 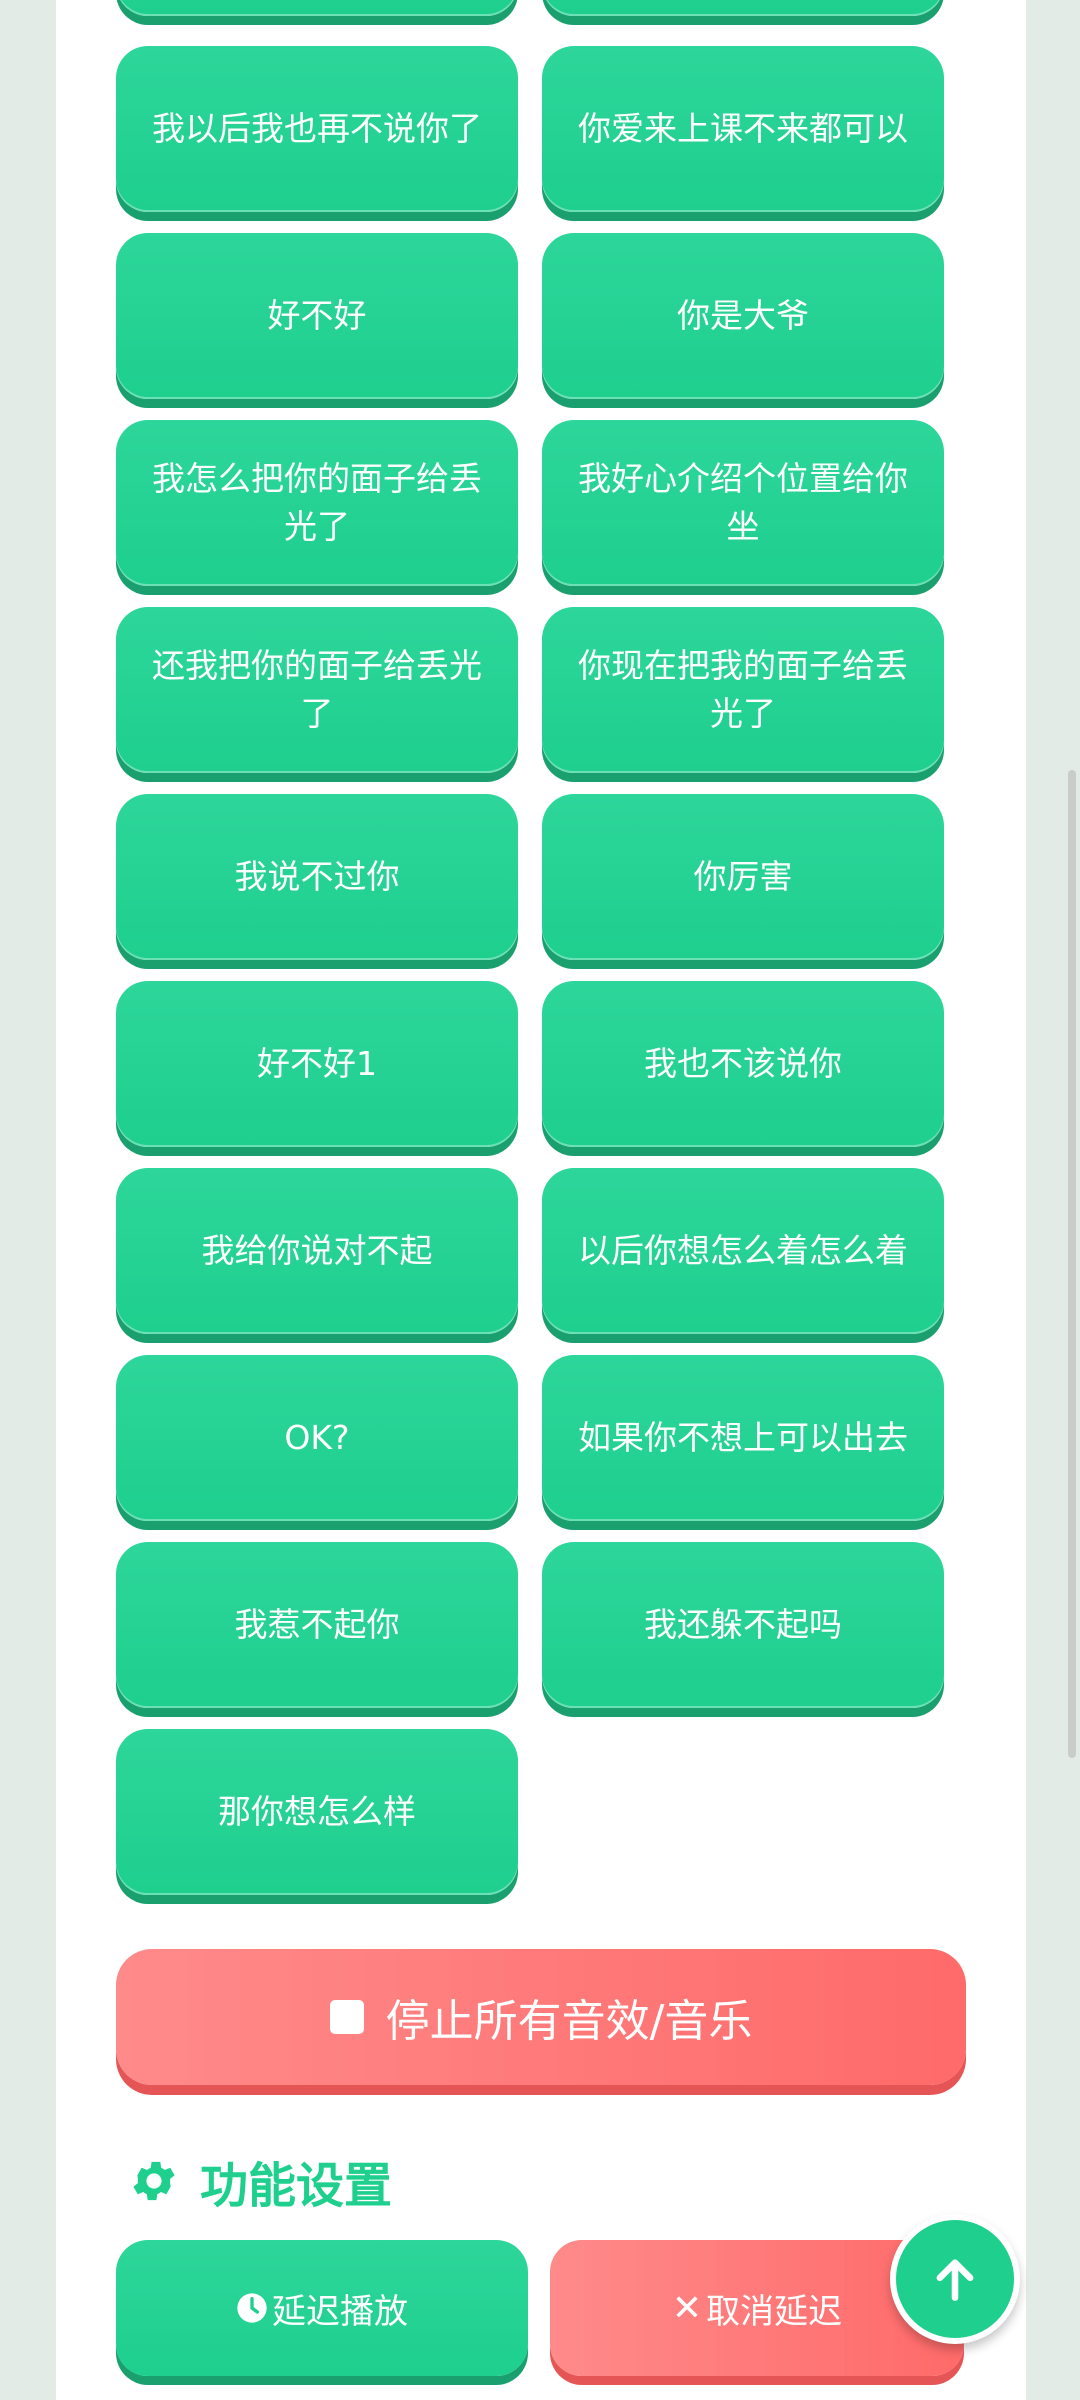 I want to click on sound-button: 那你想怎么样, so click(x=317, y=1812).